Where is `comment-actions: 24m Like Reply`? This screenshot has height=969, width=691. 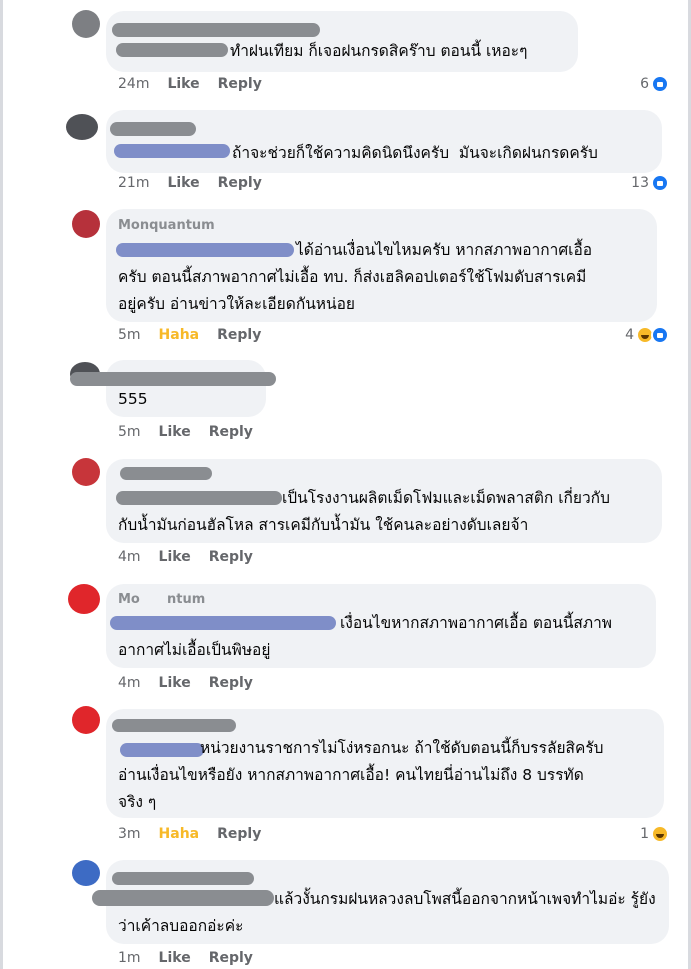
comment-actions: 24m Like Reply is located at coordinates (190, 84).